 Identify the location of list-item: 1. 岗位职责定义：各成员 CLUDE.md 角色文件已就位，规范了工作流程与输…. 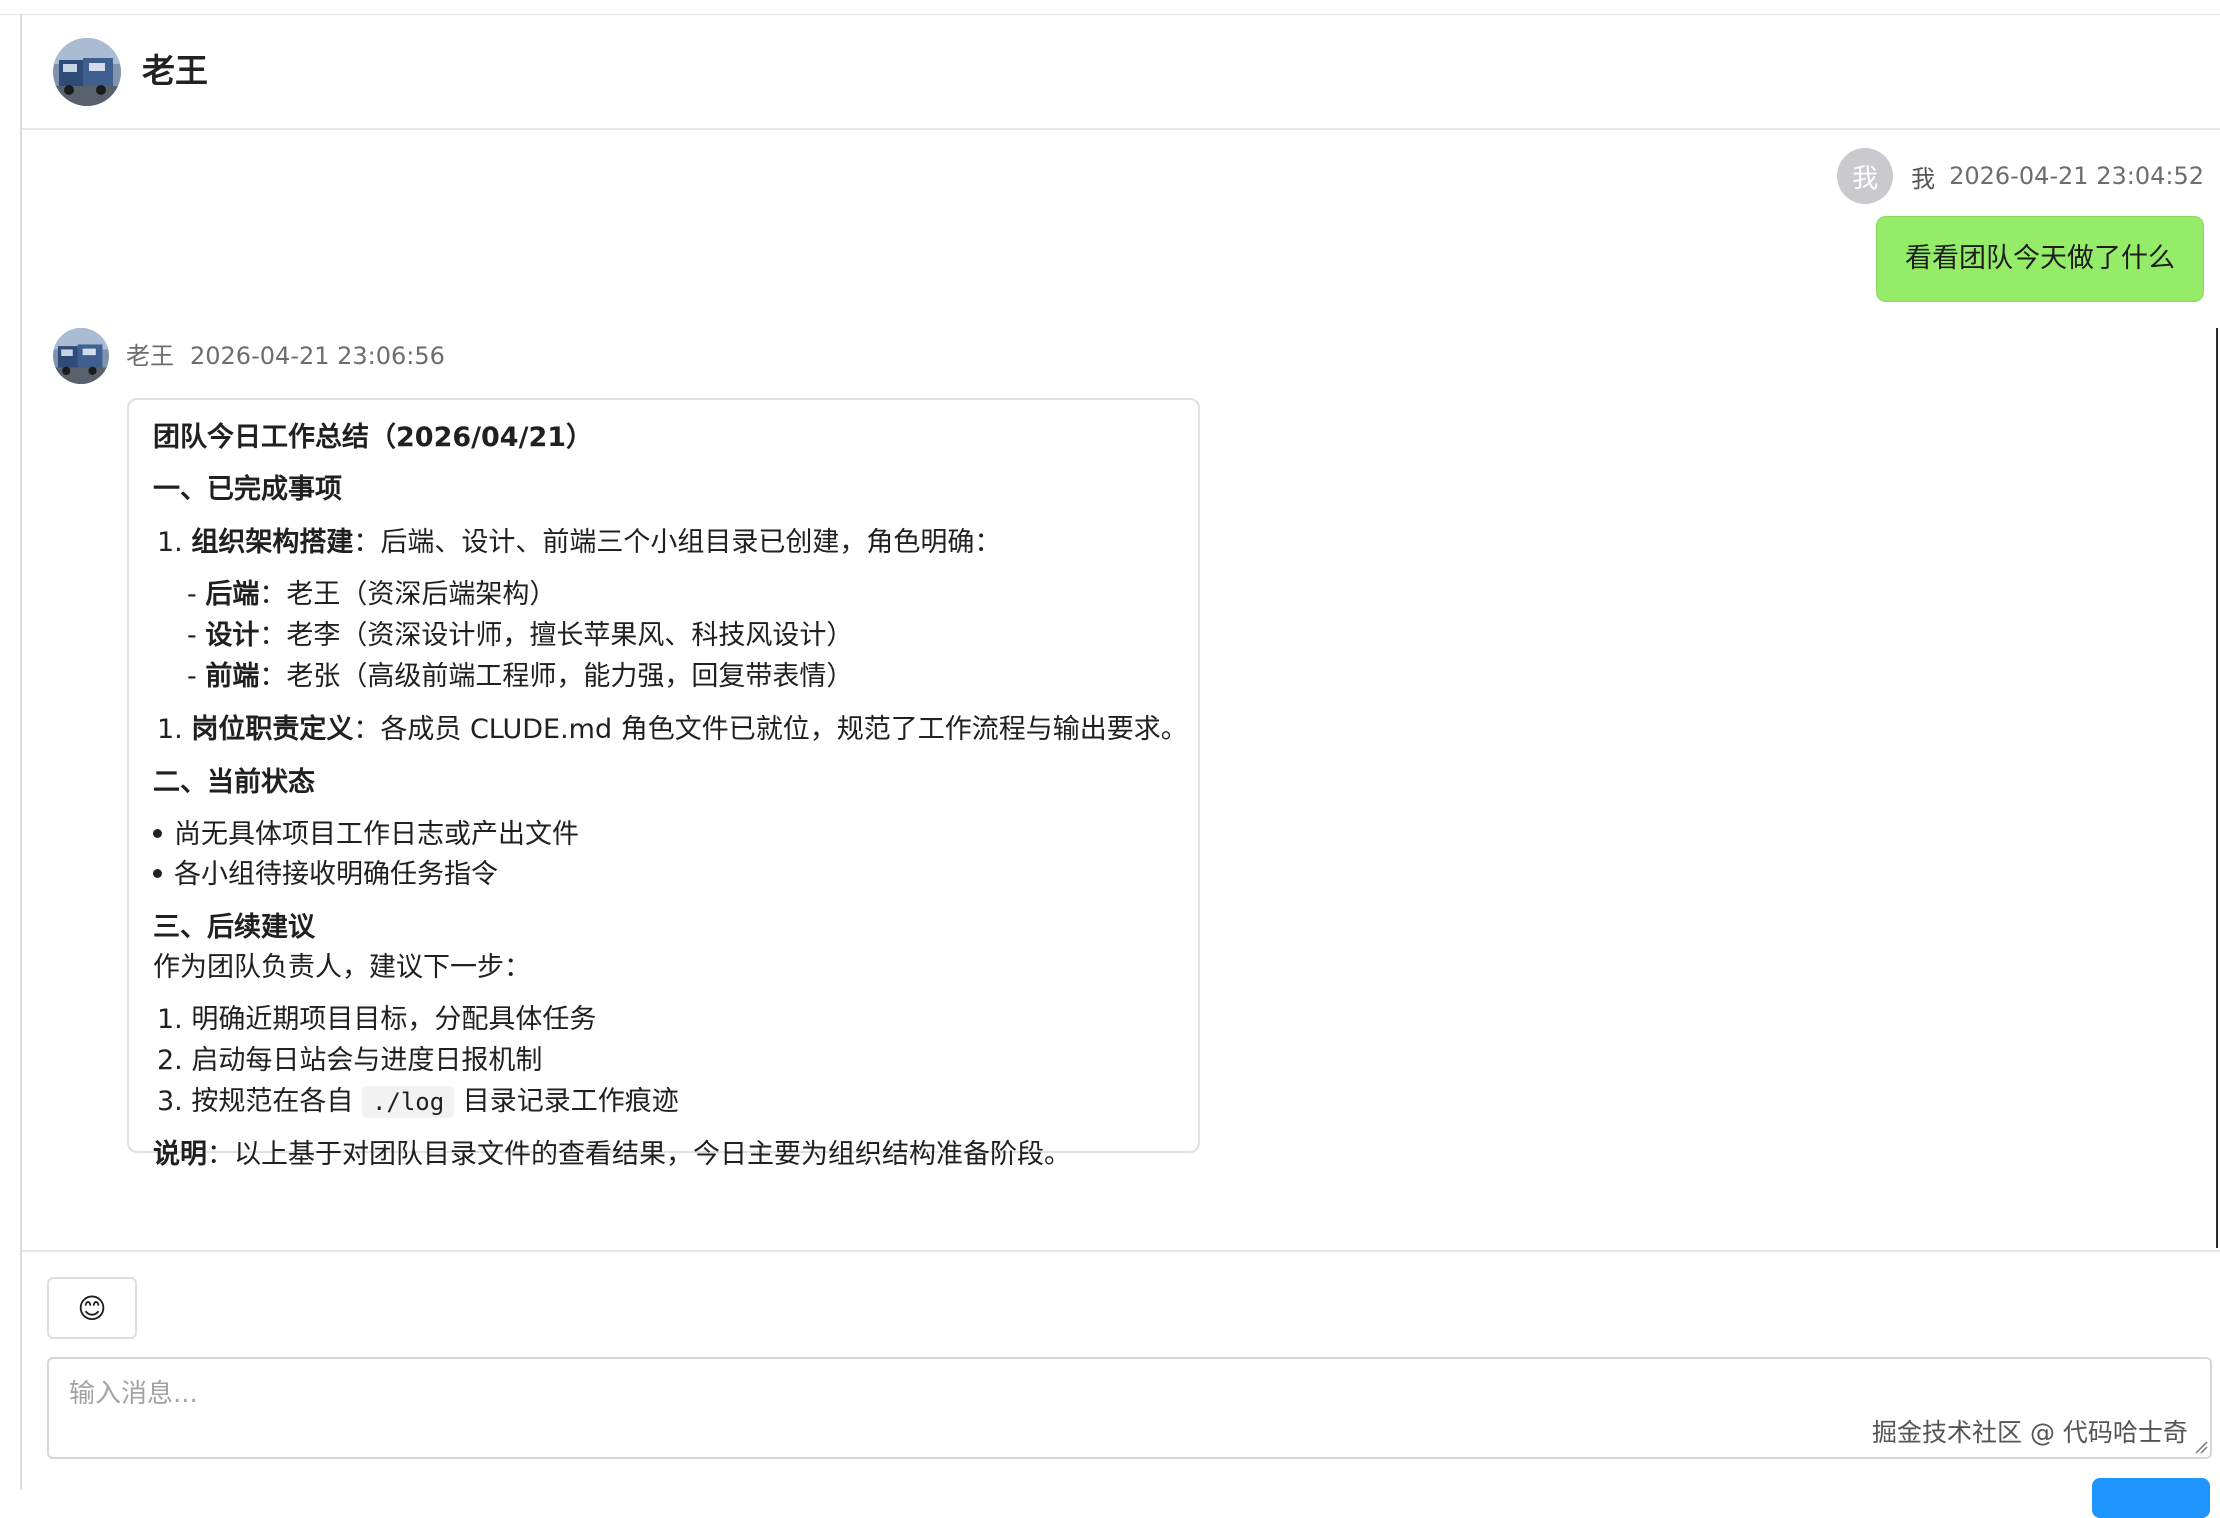
(672, 729).